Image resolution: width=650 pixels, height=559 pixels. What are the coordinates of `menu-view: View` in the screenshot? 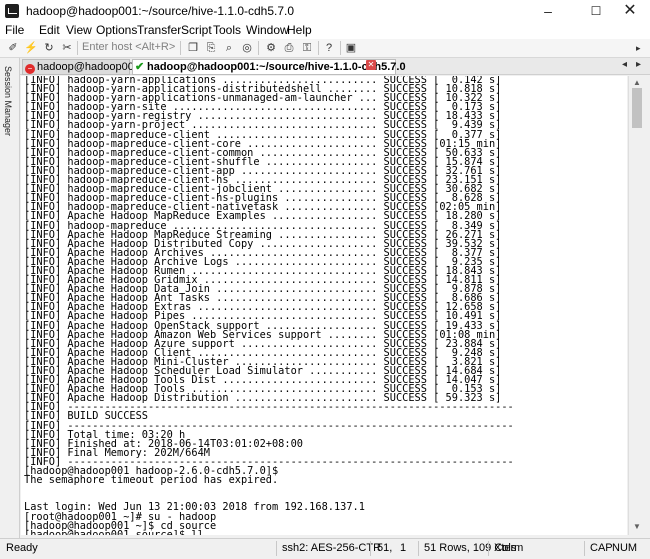 It's located at (79, 30).